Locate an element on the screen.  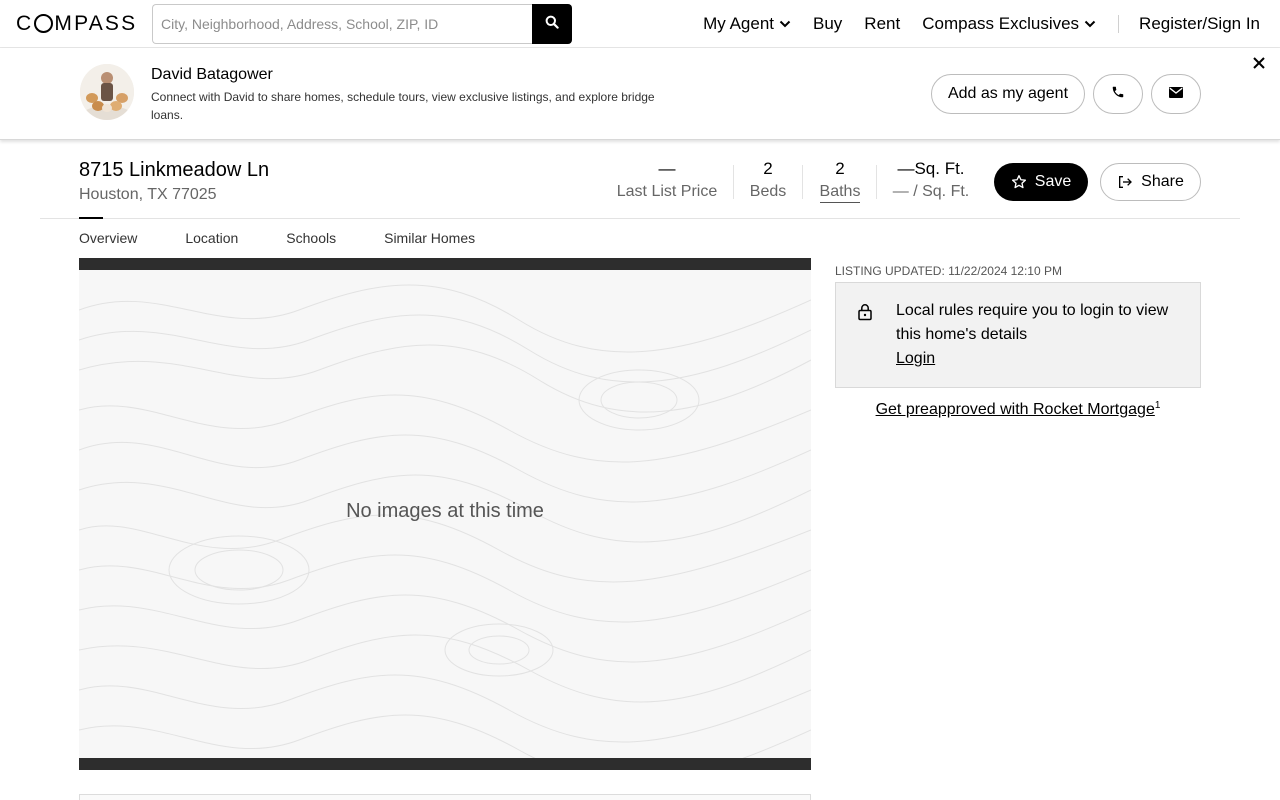
login-link: Login is located at coordinates (915, 359).